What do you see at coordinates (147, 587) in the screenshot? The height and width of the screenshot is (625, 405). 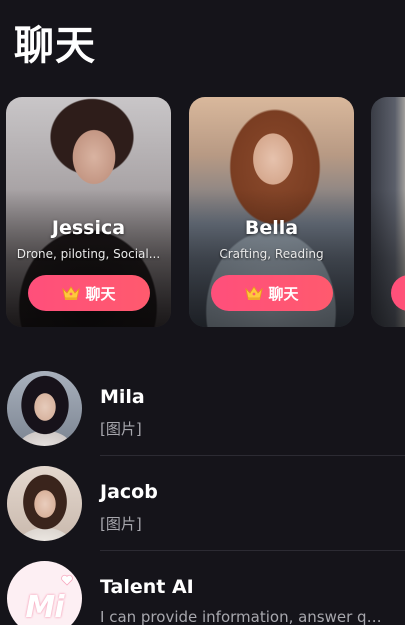 I see `conversation-name: Talent AI` at bounding box center [147, 587].